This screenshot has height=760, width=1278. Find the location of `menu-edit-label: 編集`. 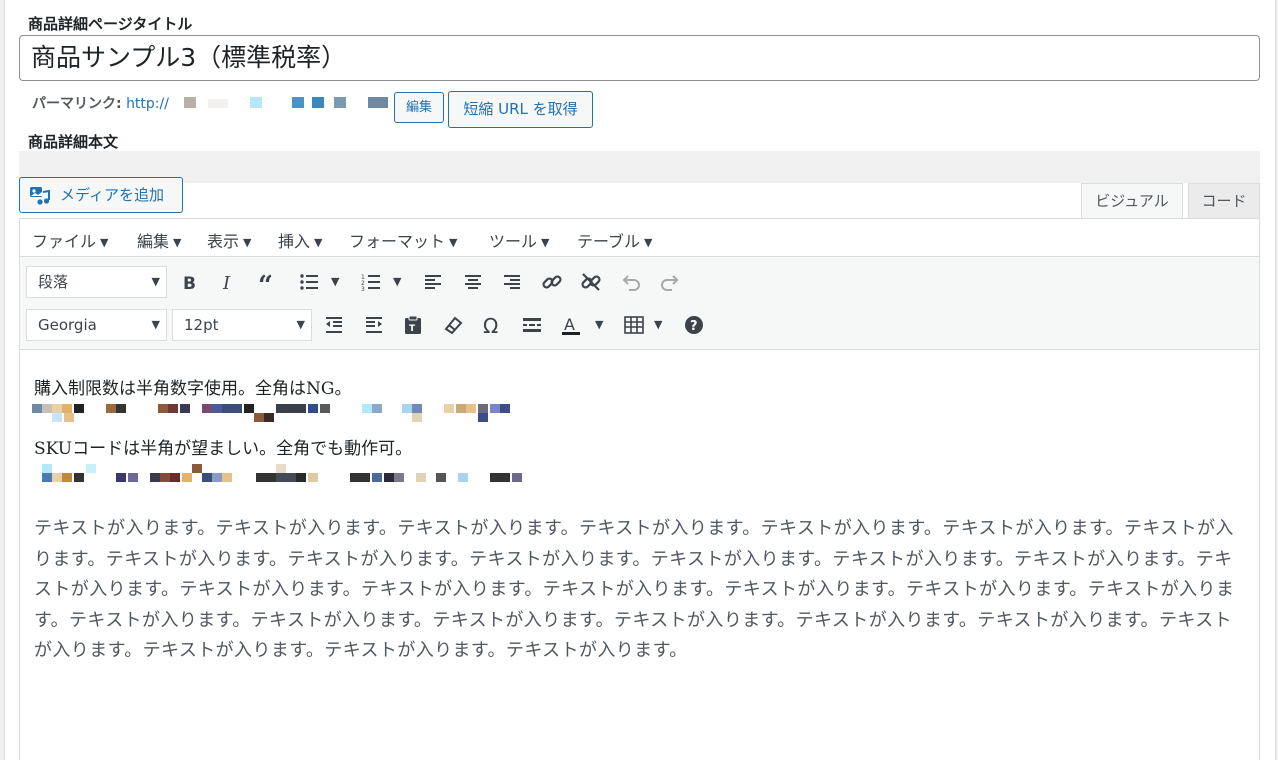

menu-edit-label: 編集 is located at coordinates (153, 241).